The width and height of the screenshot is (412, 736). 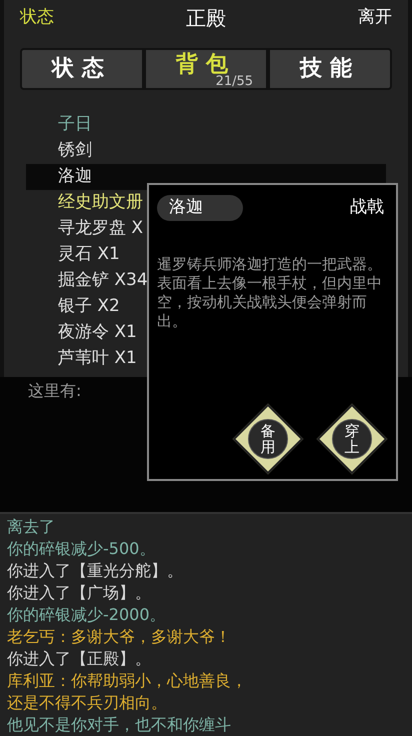 I want to click on item-label: 寻龙罗盘 X, so click(x=101, y=228).